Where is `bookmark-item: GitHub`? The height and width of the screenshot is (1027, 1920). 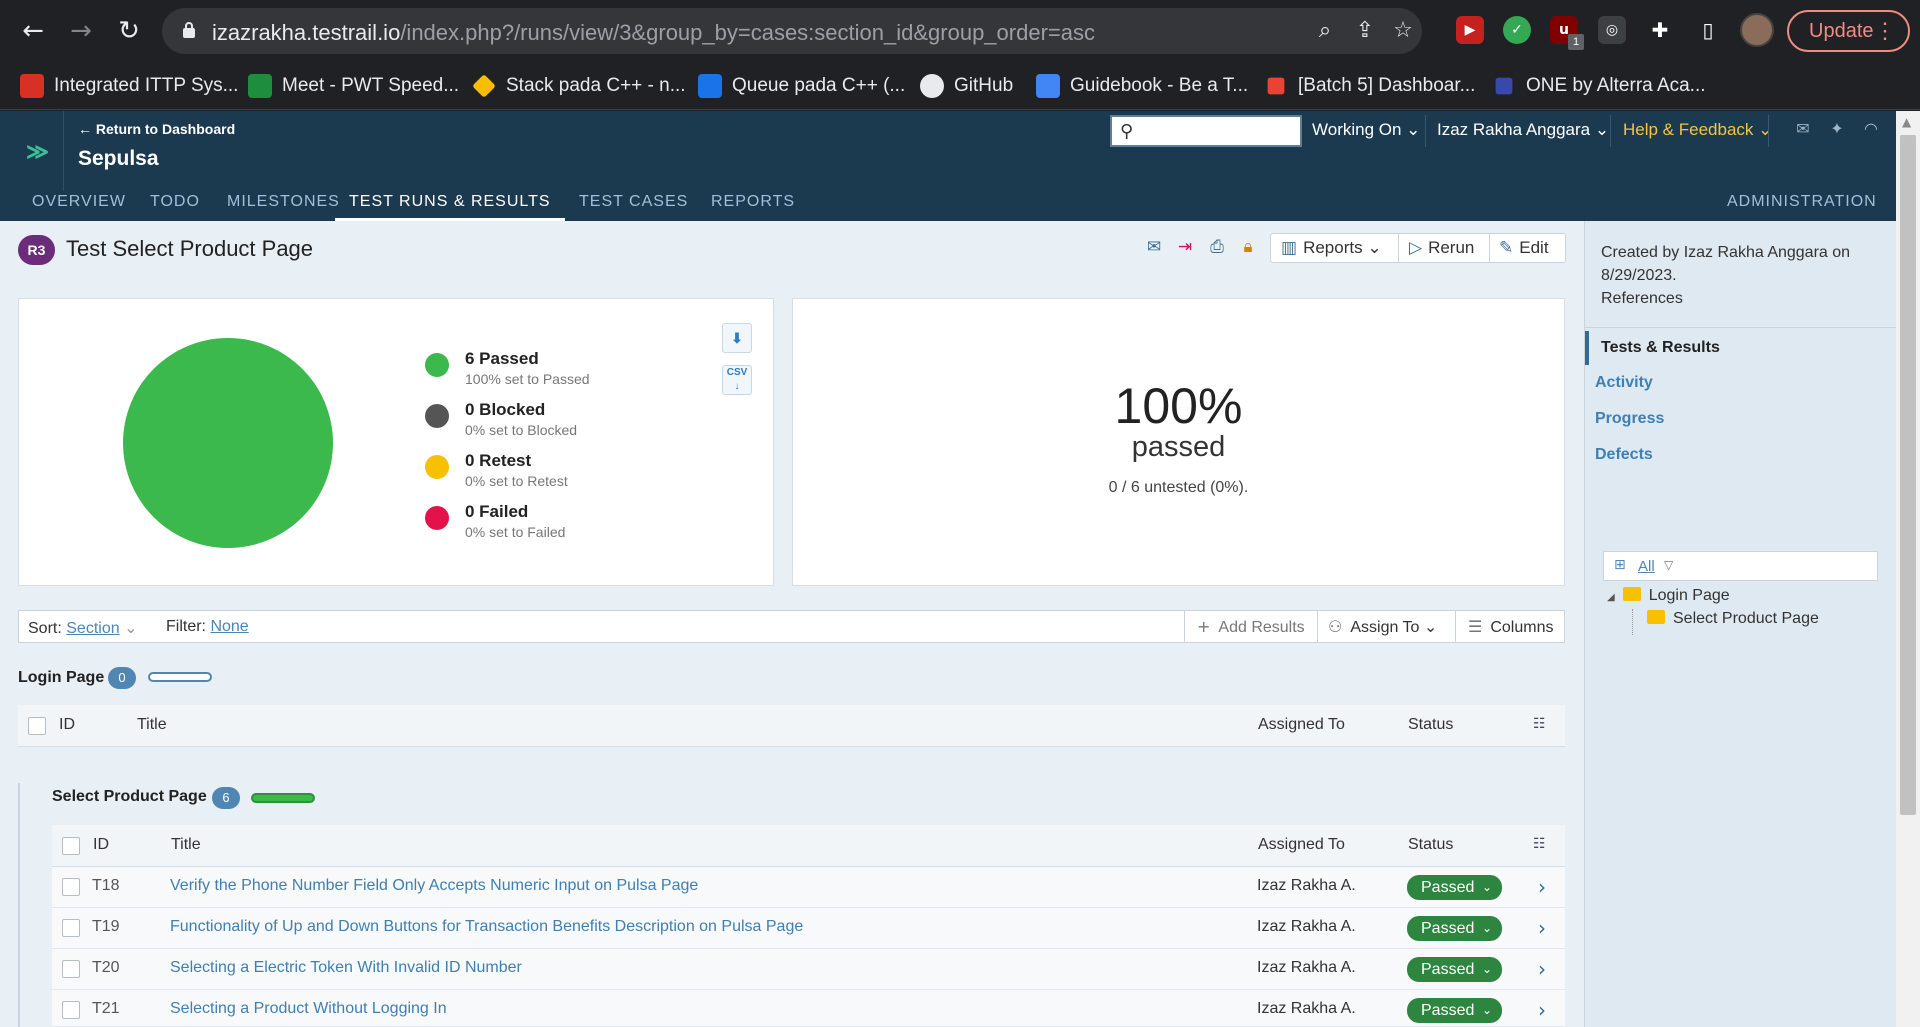 bookmark-item: GitHub is located at coordinates (966, 86).